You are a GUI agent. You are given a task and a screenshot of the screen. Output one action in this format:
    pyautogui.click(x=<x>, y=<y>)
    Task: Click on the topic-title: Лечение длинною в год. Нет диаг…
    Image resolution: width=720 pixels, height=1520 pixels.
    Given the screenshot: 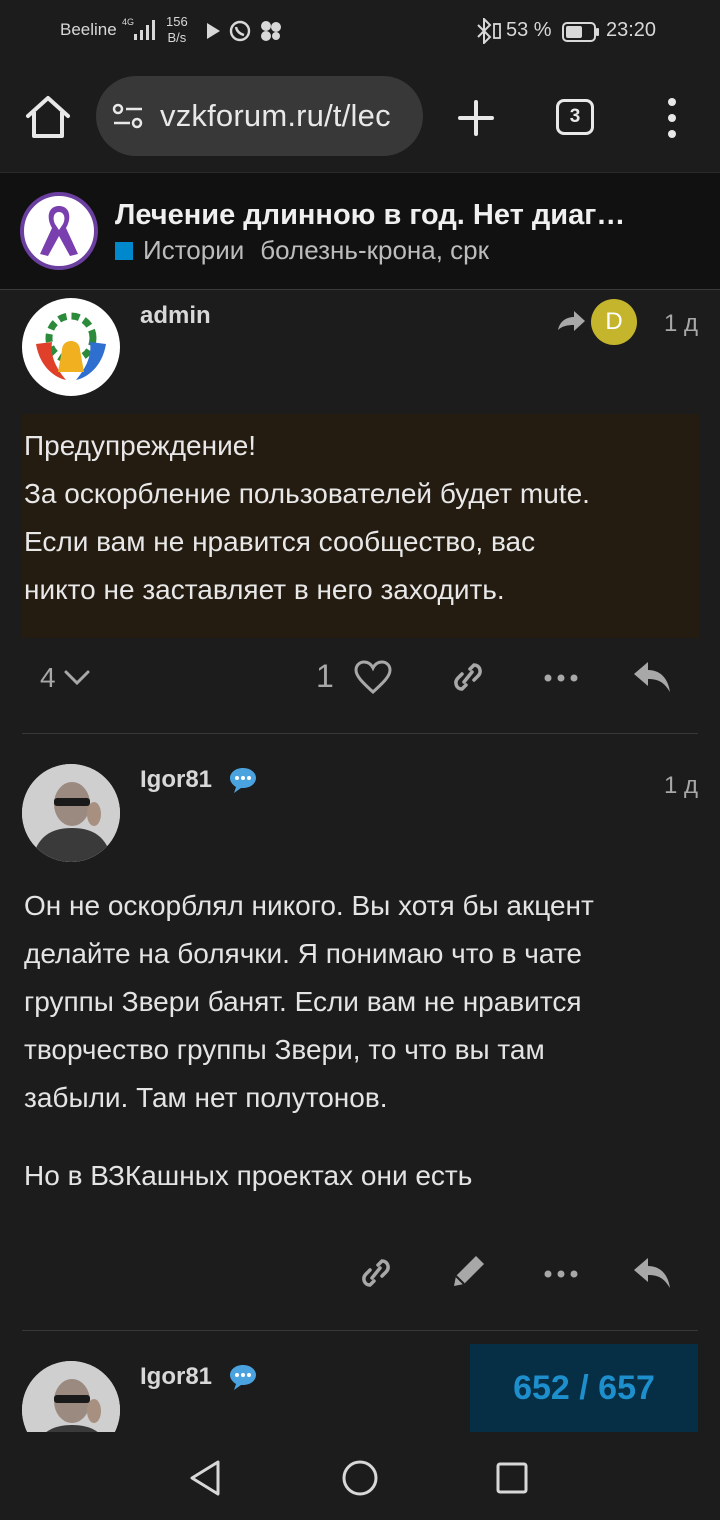 What is the action you would take?
    pyautogui.click(x=370, y=215)
    